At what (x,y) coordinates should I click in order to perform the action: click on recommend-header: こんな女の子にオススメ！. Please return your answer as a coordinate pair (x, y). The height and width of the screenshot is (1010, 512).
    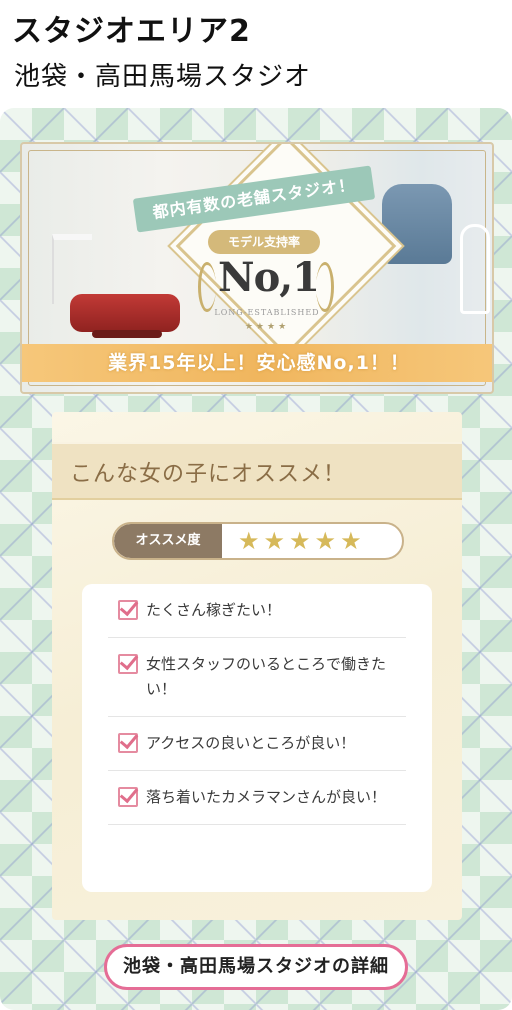
    Looking at the image, I should click on (257, 471).